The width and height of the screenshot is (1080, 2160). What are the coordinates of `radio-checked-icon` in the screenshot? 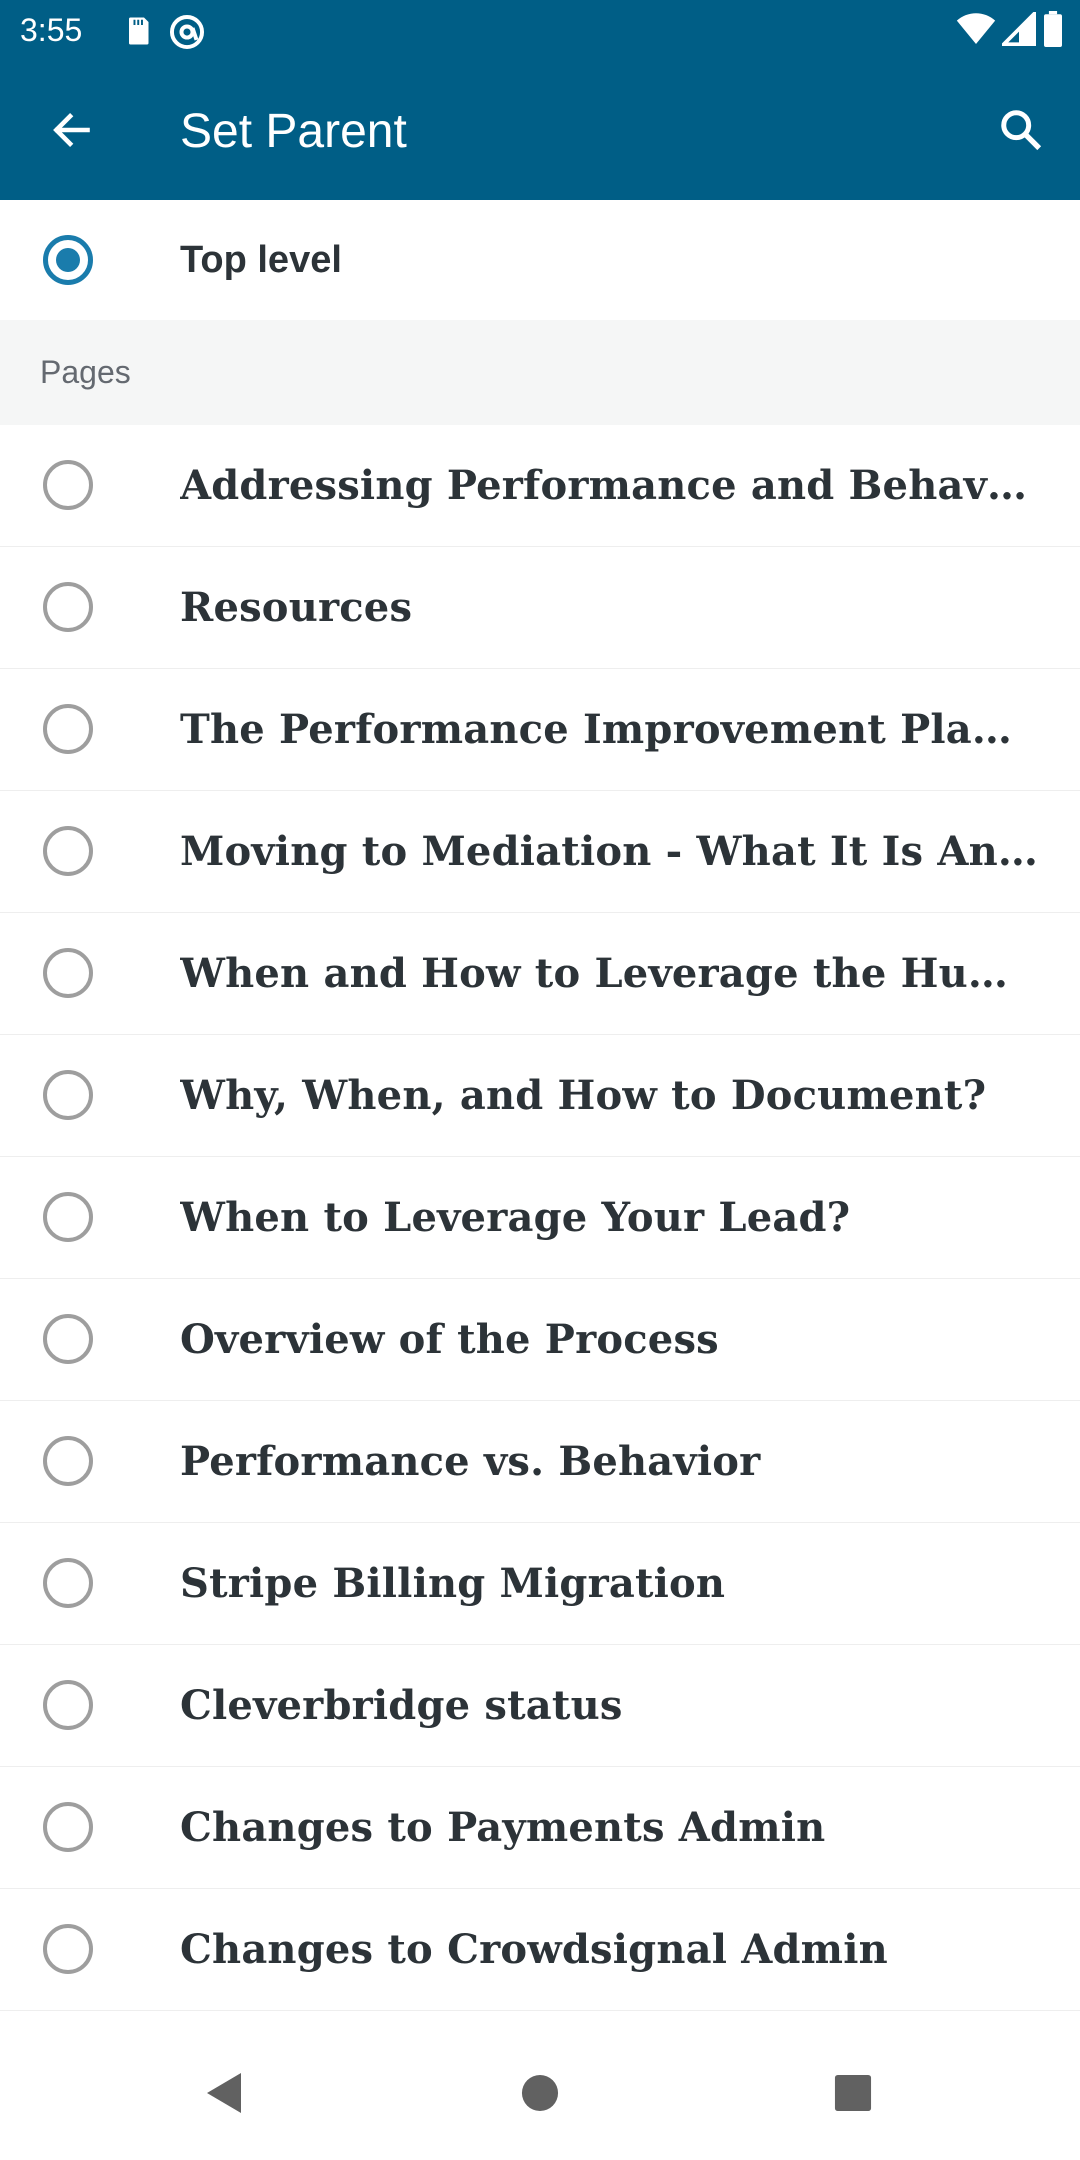 It's located at (68, 260).